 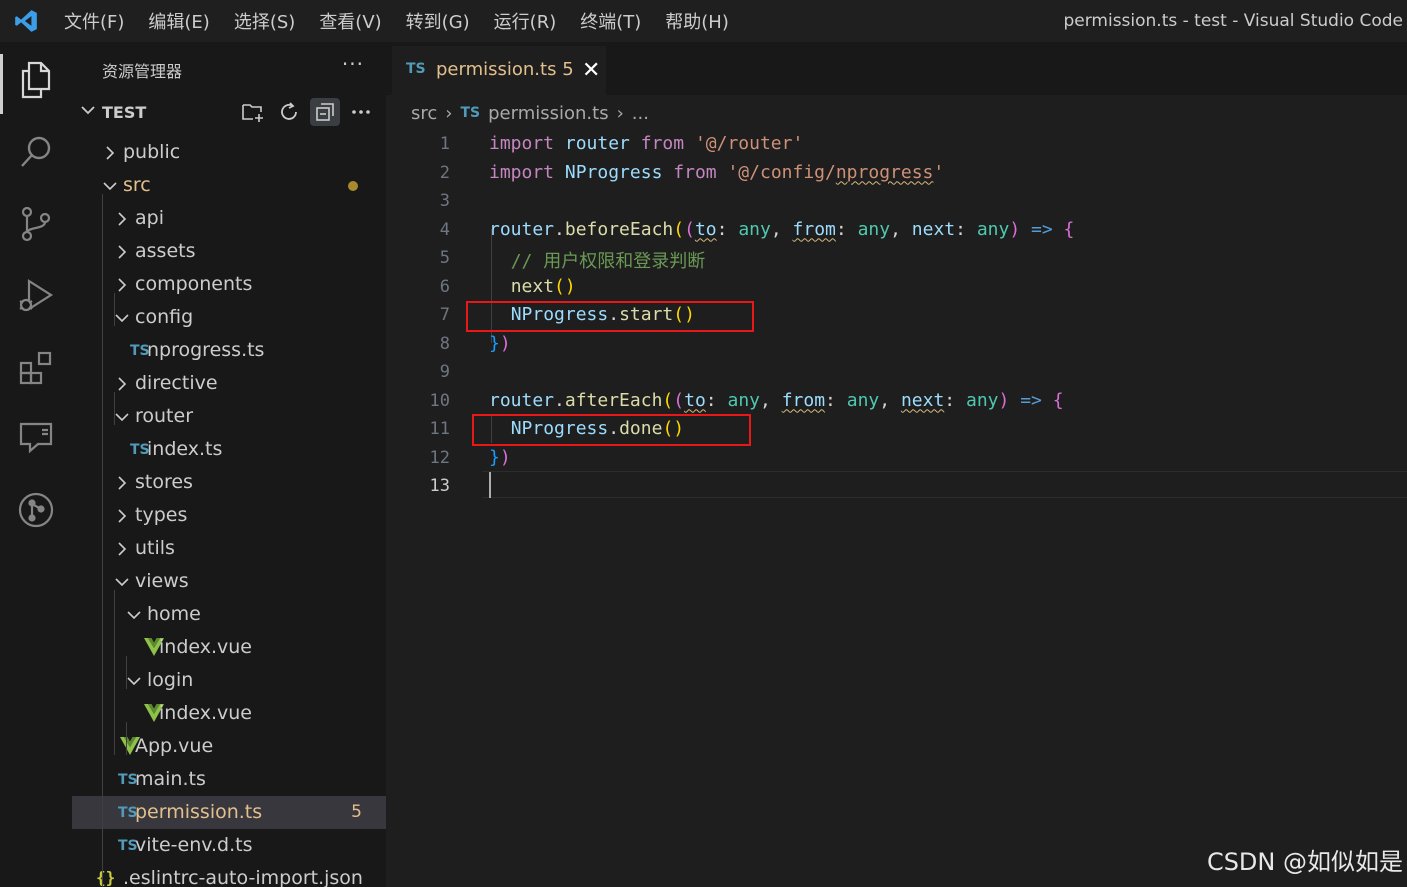 I want to click on tree-item-directive: directive, so click(x=229, y=383).